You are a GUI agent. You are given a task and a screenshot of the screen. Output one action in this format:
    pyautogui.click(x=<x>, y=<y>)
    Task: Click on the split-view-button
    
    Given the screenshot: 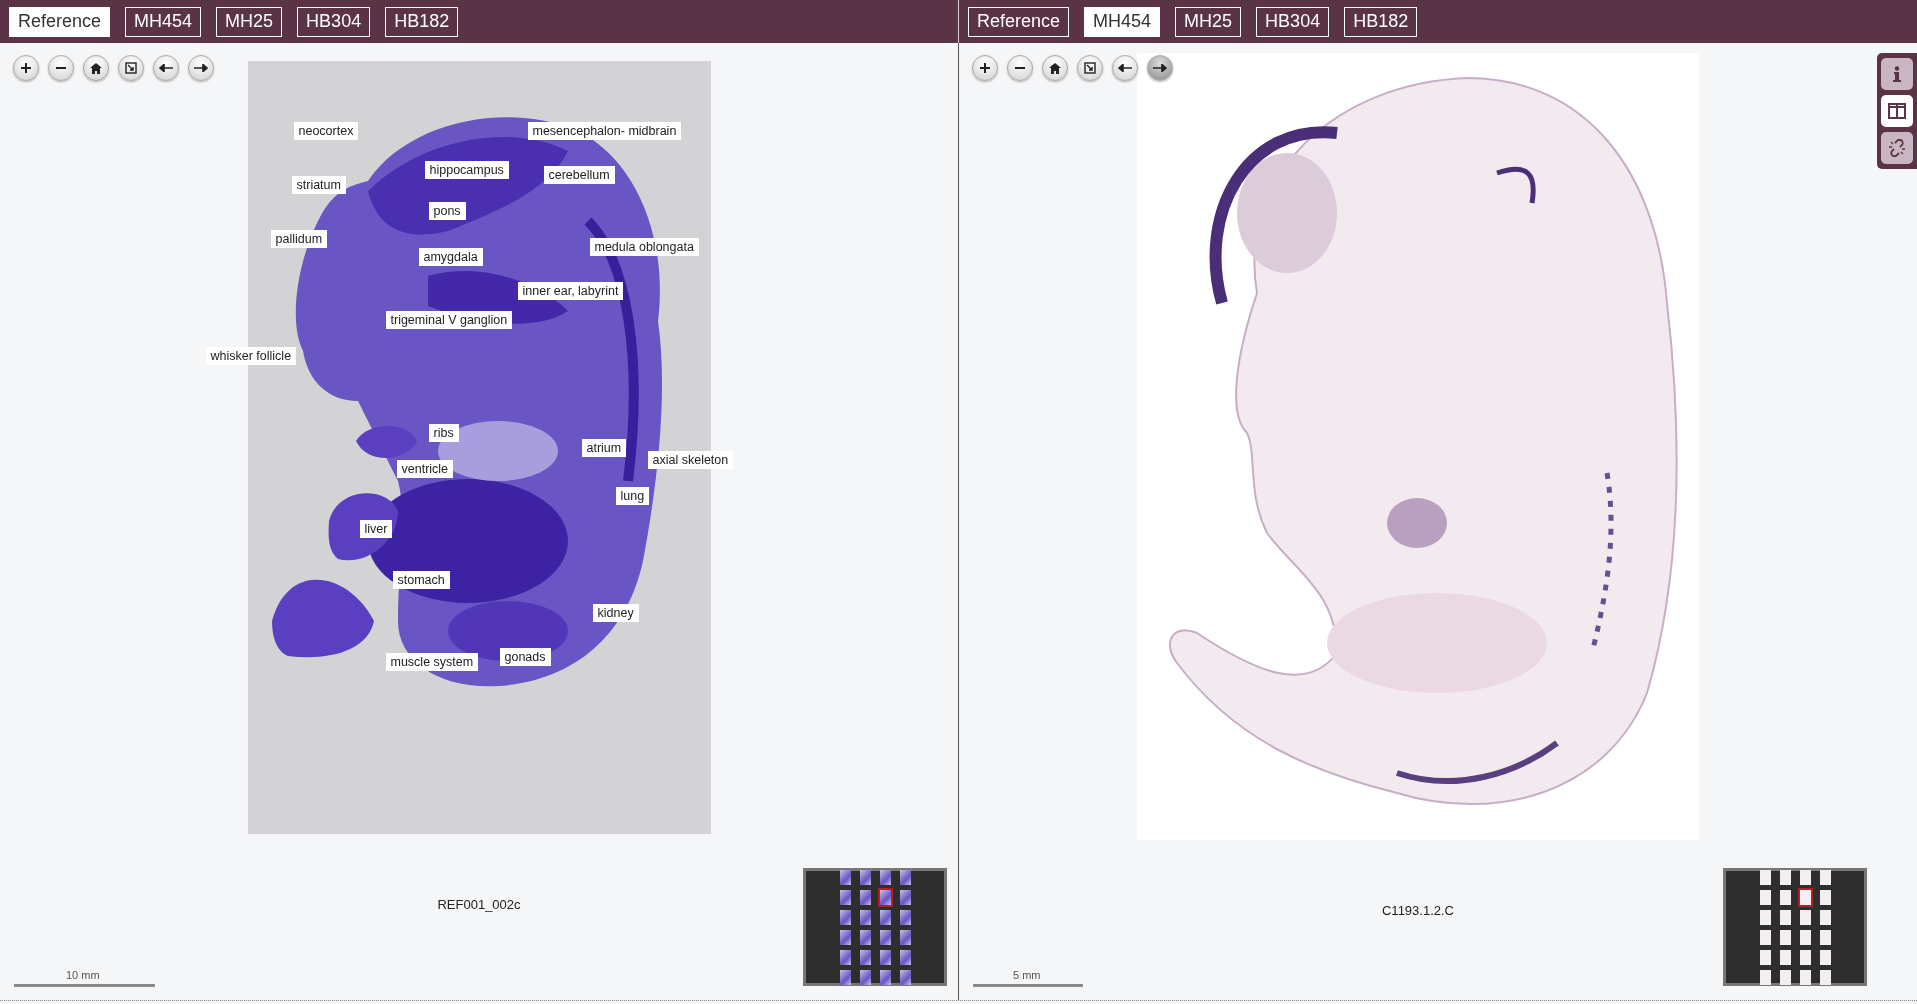 What is the action you would take?
    pyautogui.click(x=1897, y=111)
    